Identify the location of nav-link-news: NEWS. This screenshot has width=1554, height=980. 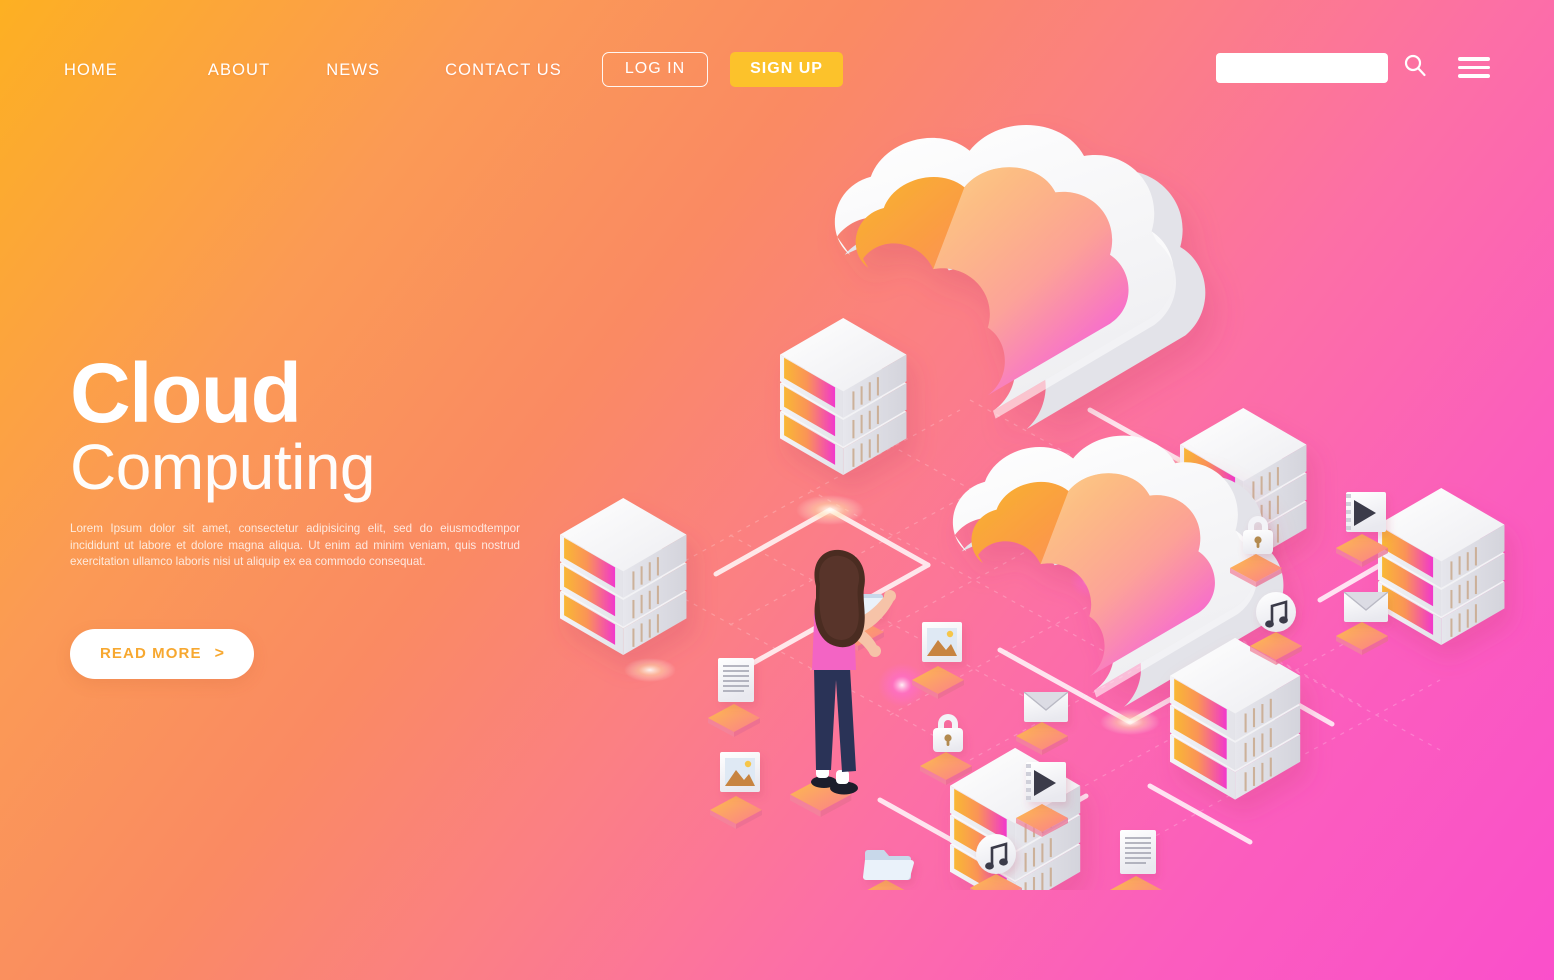
(353, 70).